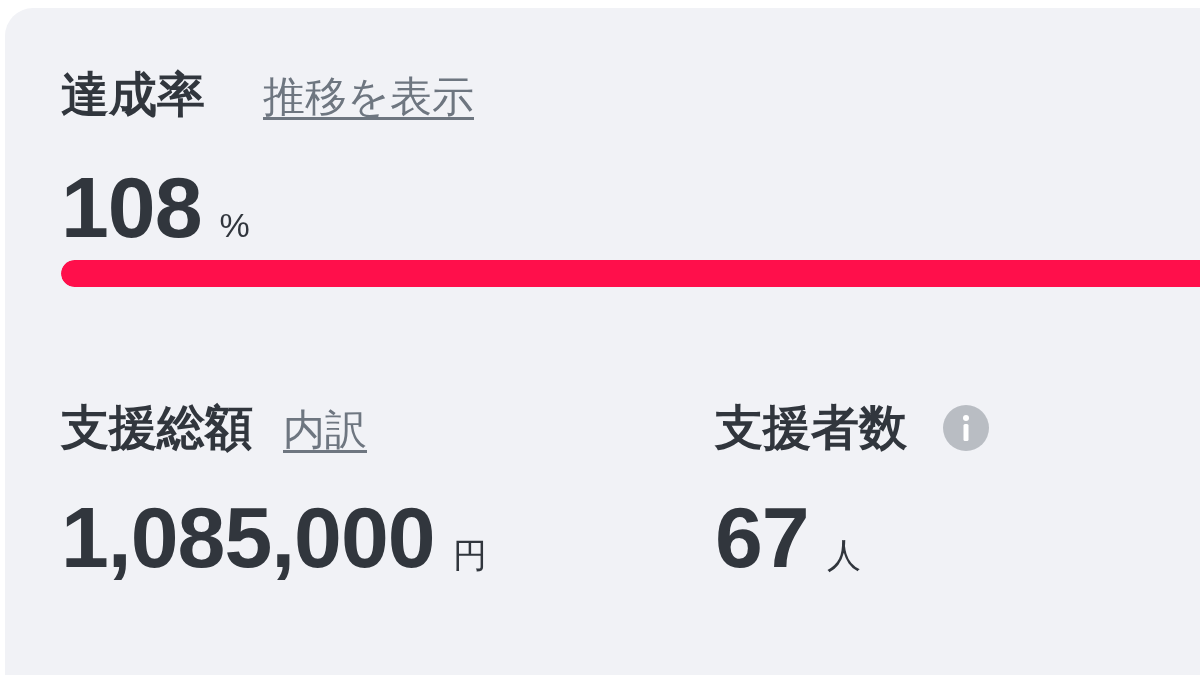  What do you see at coordinates (811, 428) in the screenshot?
I see `metric-label: 支援者数` at bounding box center [811, 428].